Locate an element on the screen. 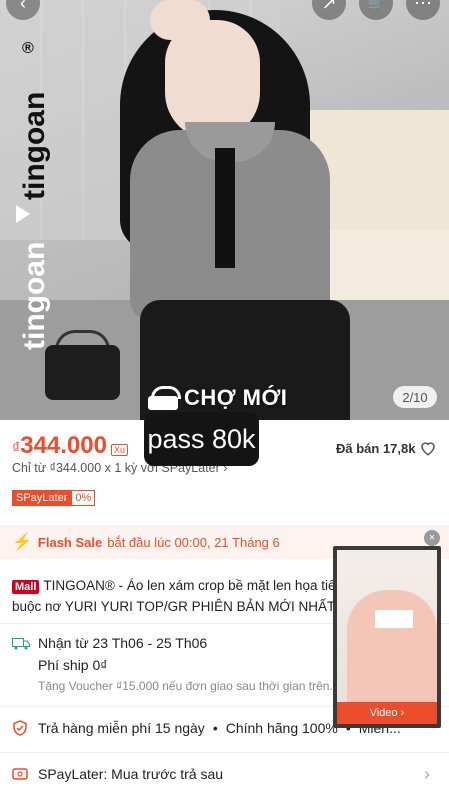 The width and height of the screenshot is (449, 800). floating-video-preview: Video › is located at coordinates (387, 637).